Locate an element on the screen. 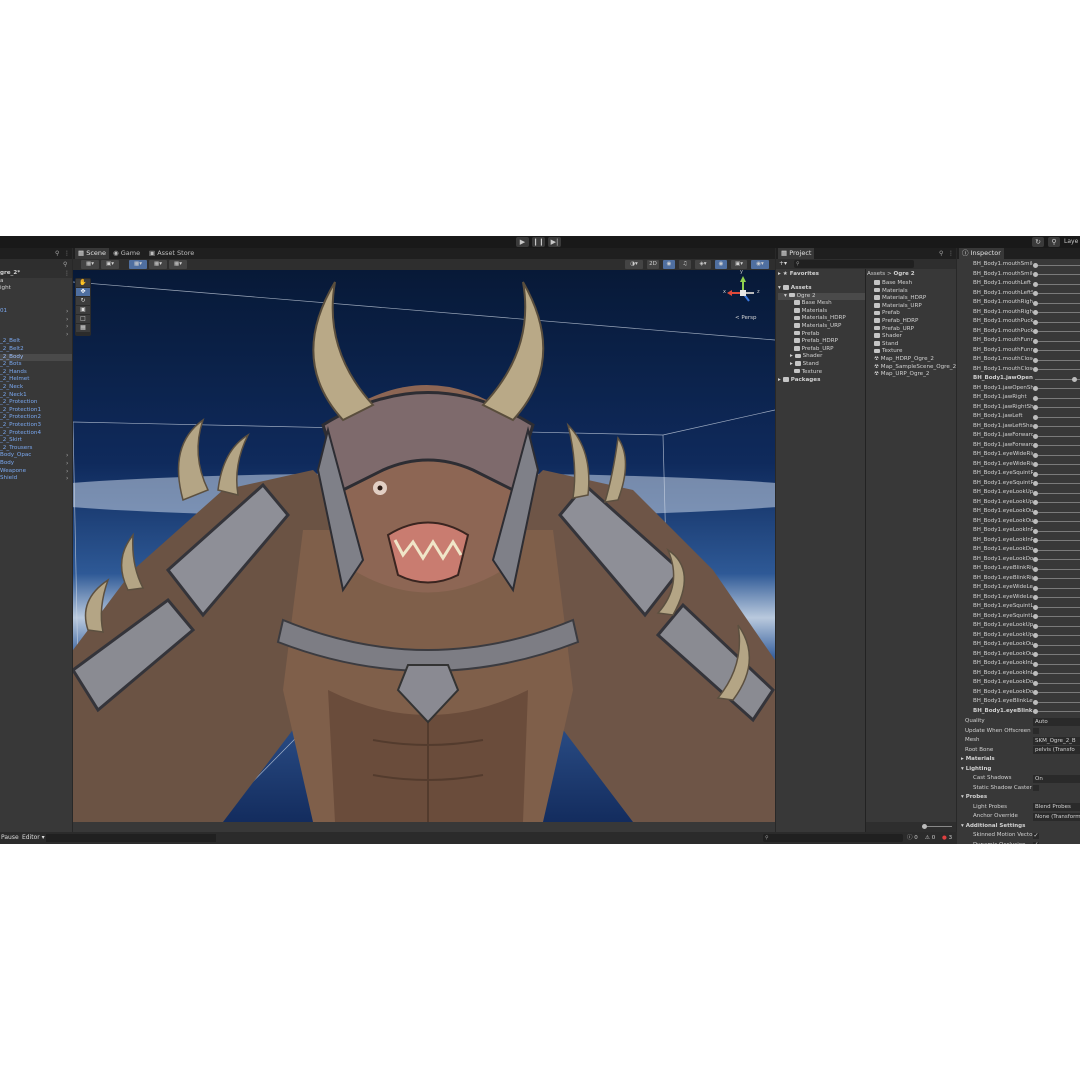  folder-item: Prefab_HDRP is located at coordinates (896, 322).